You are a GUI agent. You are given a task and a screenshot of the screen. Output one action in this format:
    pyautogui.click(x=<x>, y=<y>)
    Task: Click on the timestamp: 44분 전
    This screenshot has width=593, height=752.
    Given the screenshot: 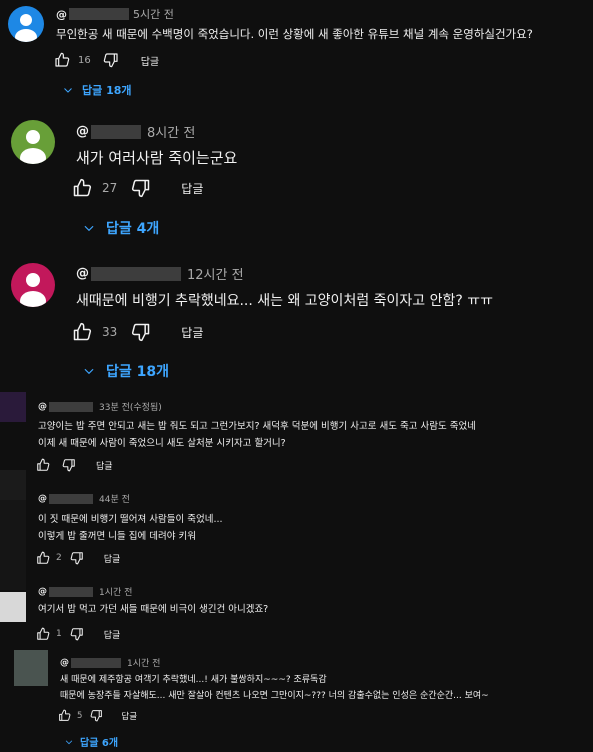 What is the action you would take?
    pyautogui.click(x=114, y=498)
    